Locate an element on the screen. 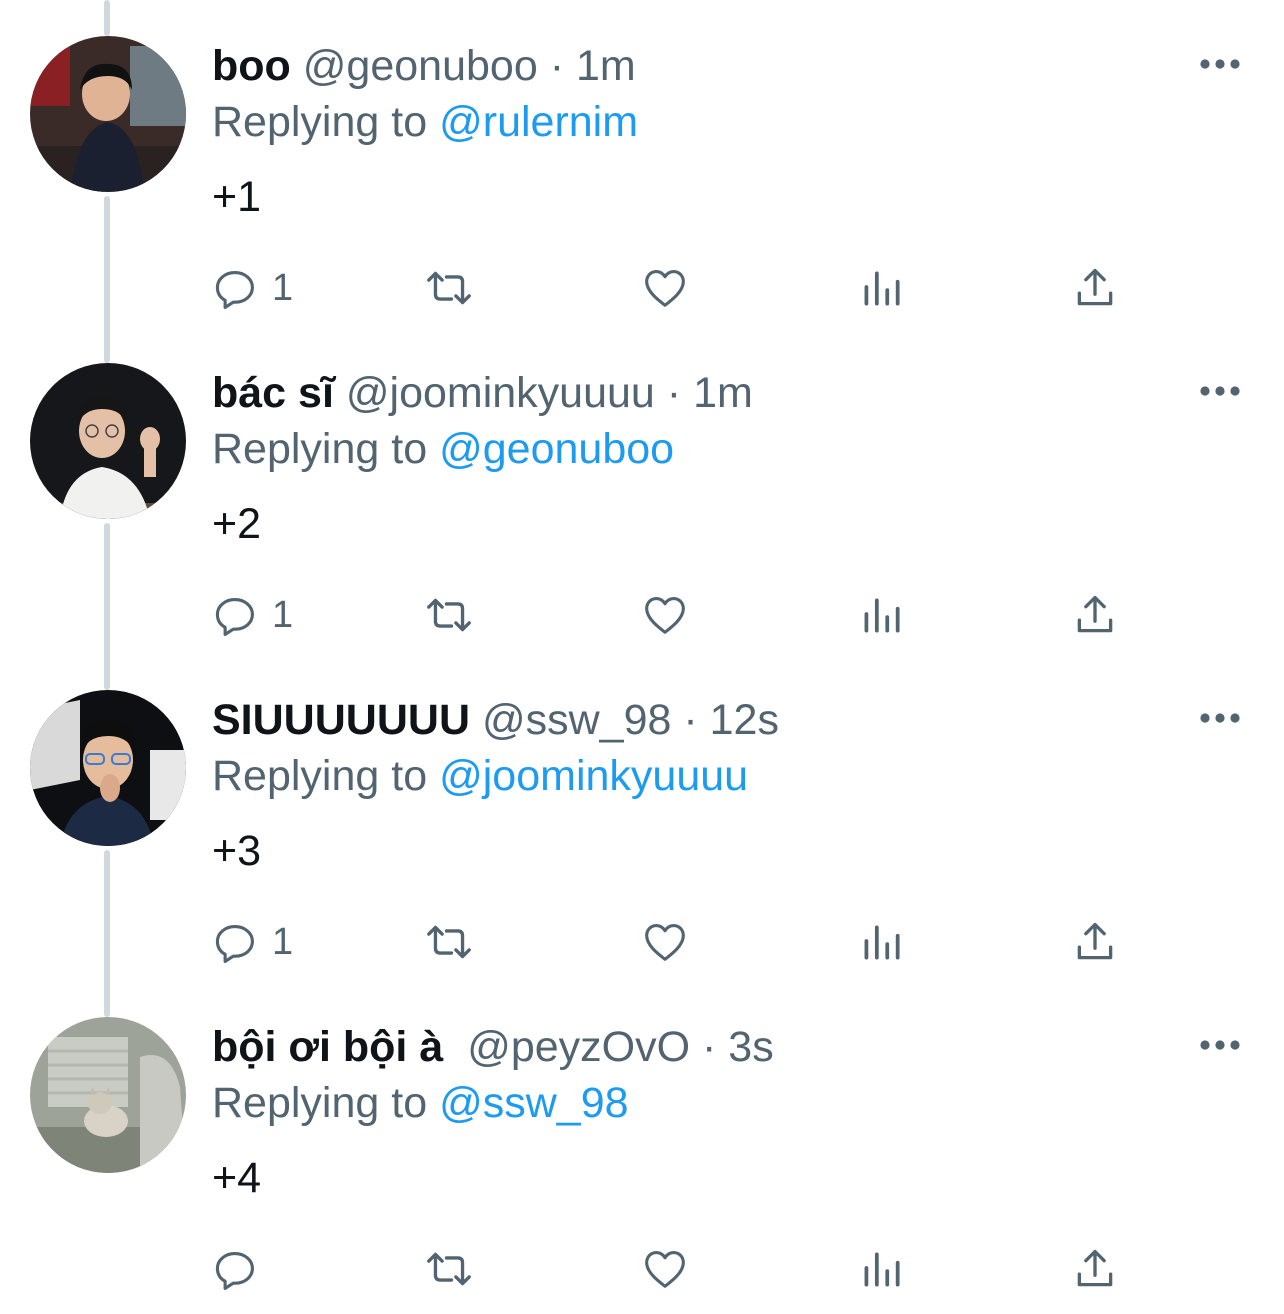 The width and height of the screenshot is (1284, 1314). replying-to-handle: @ssw_98 is located at coordinates (533, 1103).